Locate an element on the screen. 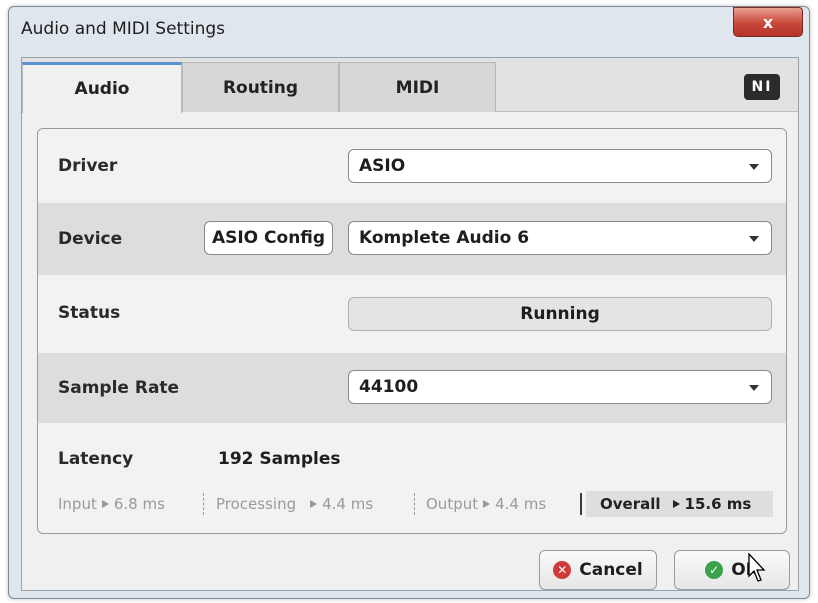 The image size is (818, 603). sample-rate-label: Sample Rate is located at coordinates (119, 388).